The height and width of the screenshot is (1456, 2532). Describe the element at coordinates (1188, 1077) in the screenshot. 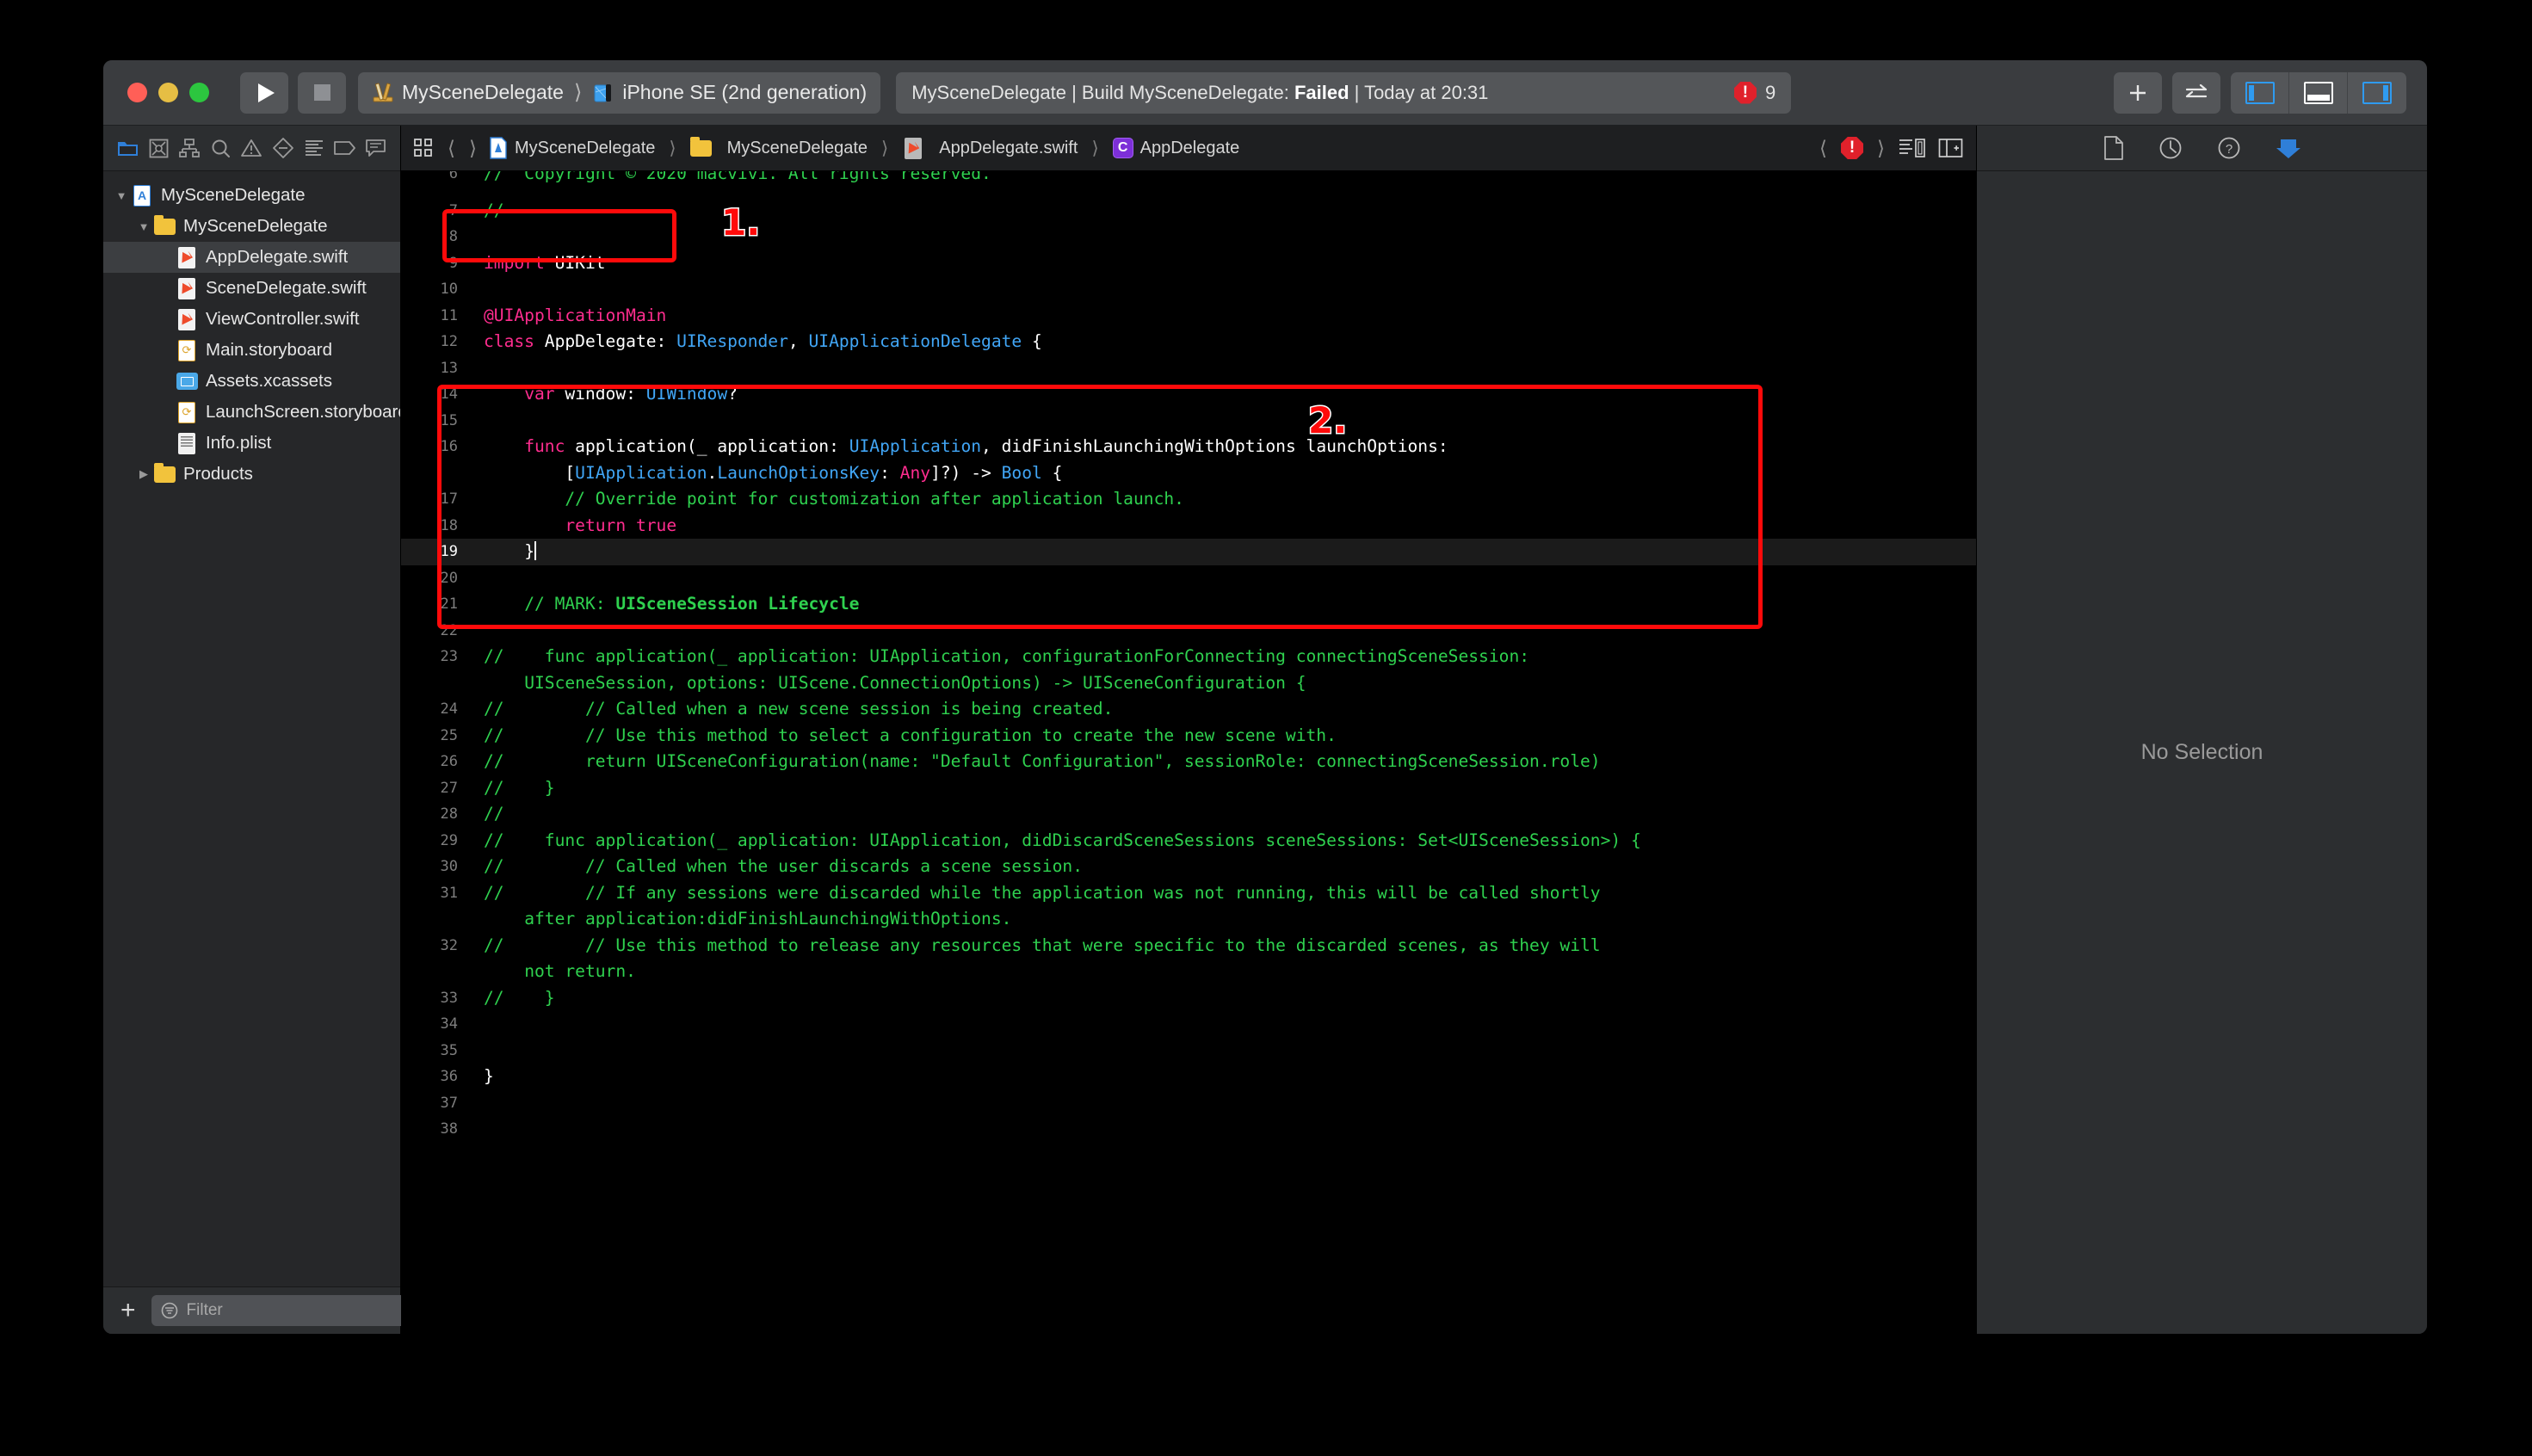

I see `code-line: 36}` at that location.